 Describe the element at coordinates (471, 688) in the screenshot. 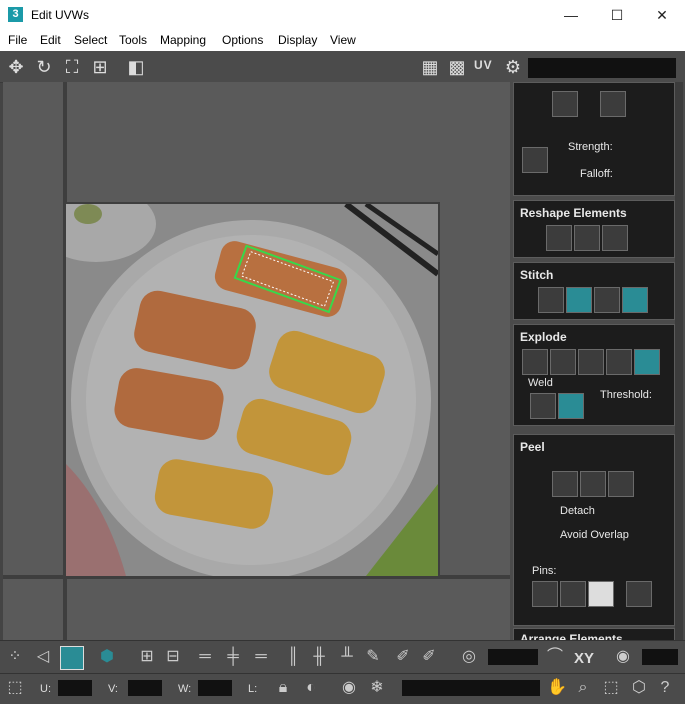

I see `selection-filter-field` at that location.